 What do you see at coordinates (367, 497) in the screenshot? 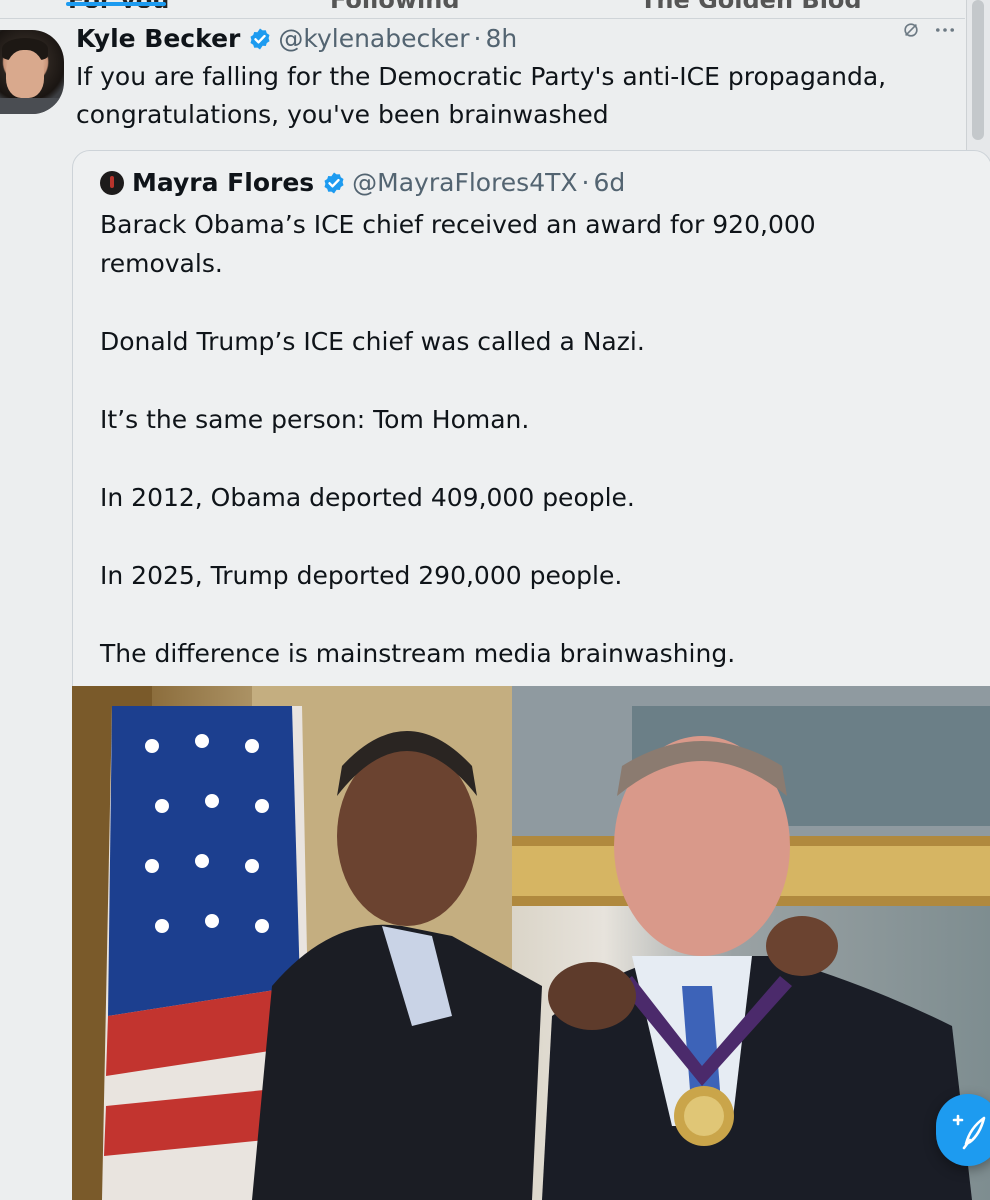
I see `quoted-paragraph: In 2012, Obama deported 409,000 people.` at bounding box center [367, 497].